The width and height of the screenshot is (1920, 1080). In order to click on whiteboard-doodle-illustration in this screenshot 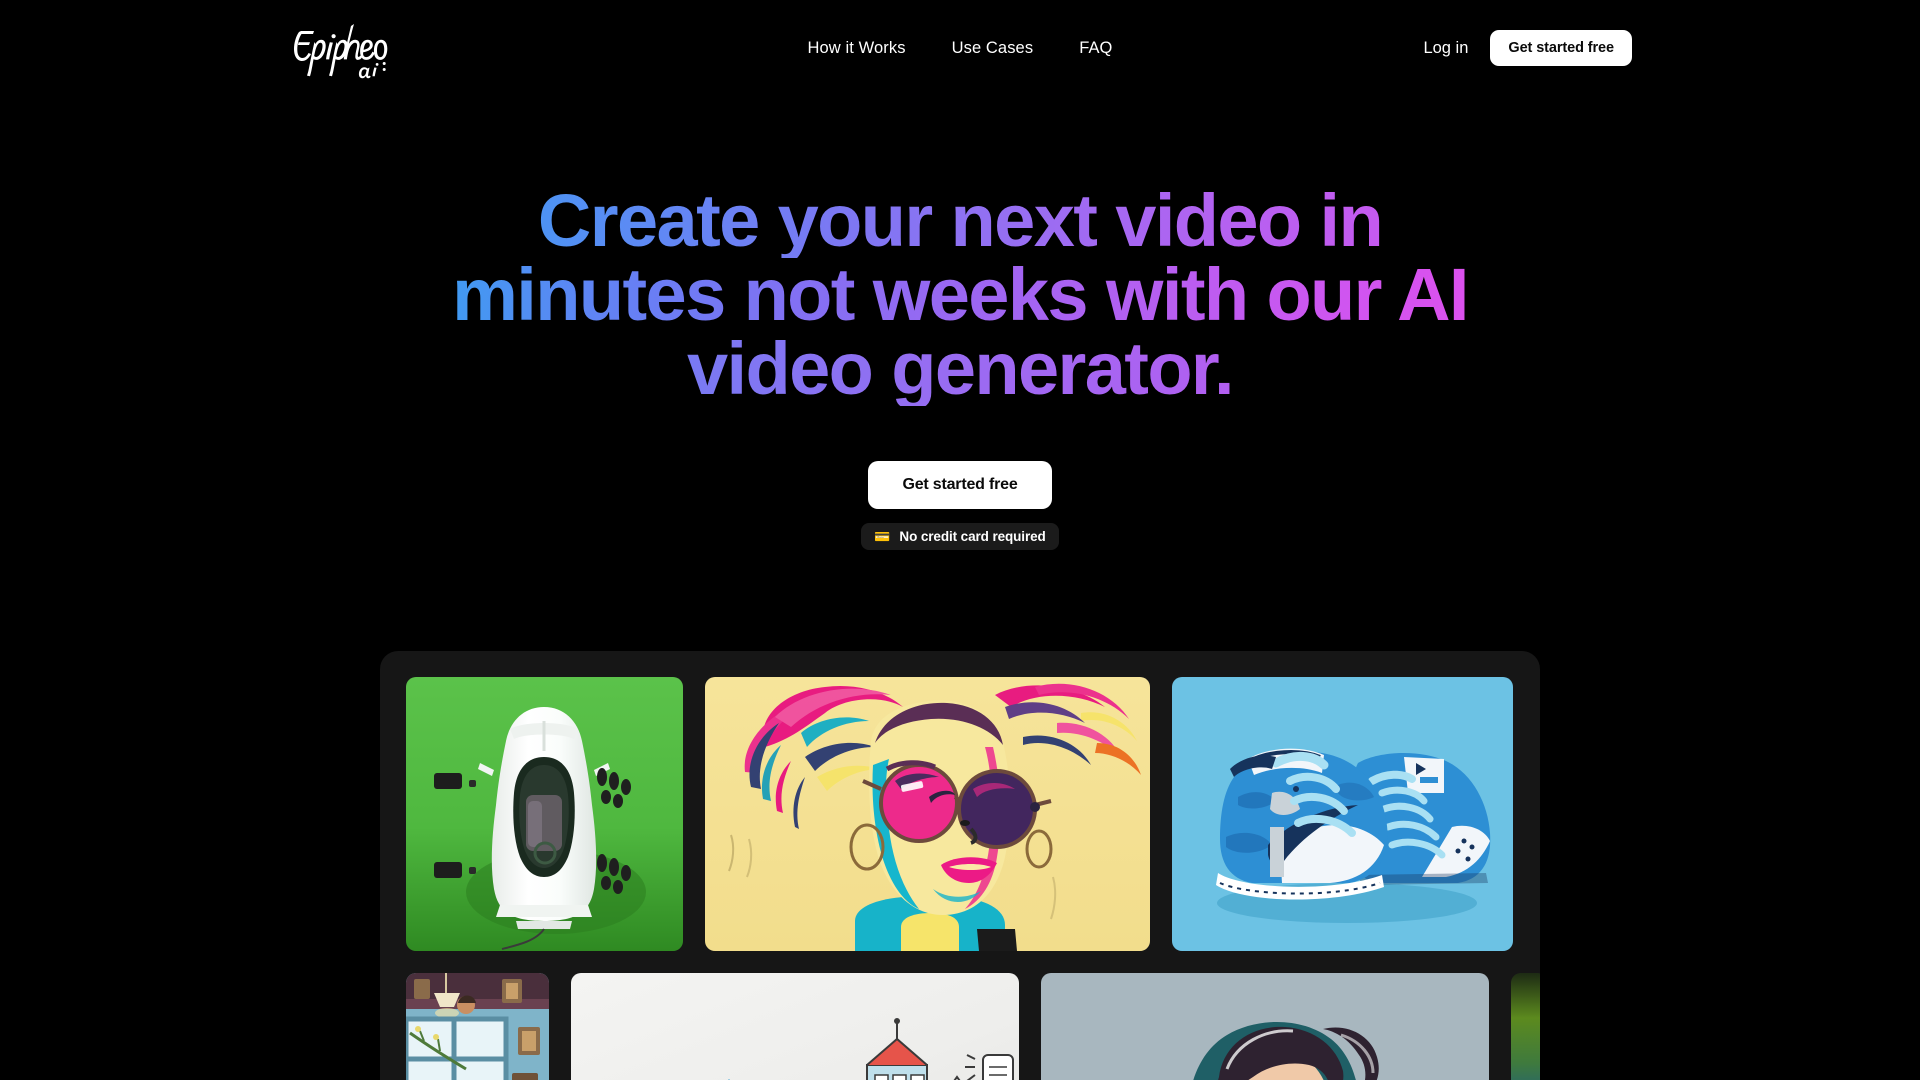, I will do `click(795, 1026)`.